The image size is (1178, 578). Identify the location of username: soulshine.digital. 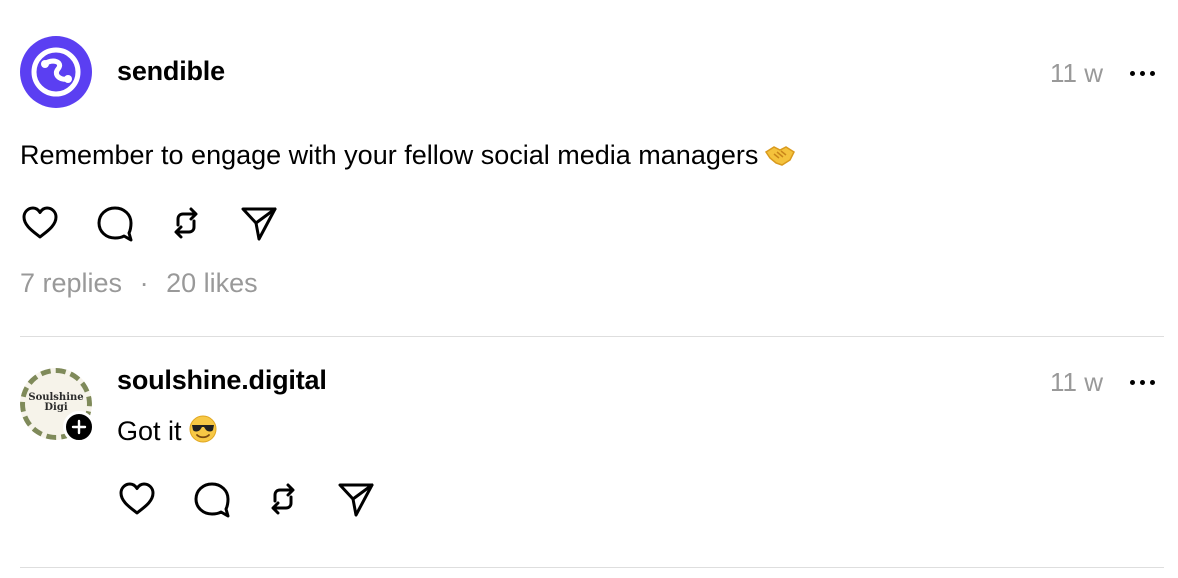
(222, 380).